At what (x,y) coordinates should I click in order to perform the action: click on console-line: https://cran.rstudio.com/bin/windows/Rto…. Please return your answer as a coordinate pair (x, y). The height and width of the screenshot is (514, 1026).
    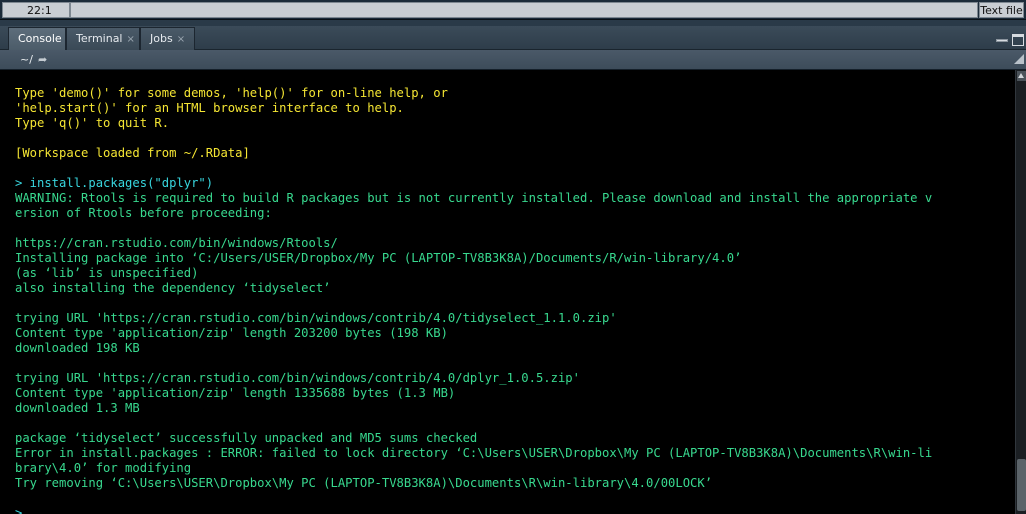
    Looking at the image, I should click on (176, 243).